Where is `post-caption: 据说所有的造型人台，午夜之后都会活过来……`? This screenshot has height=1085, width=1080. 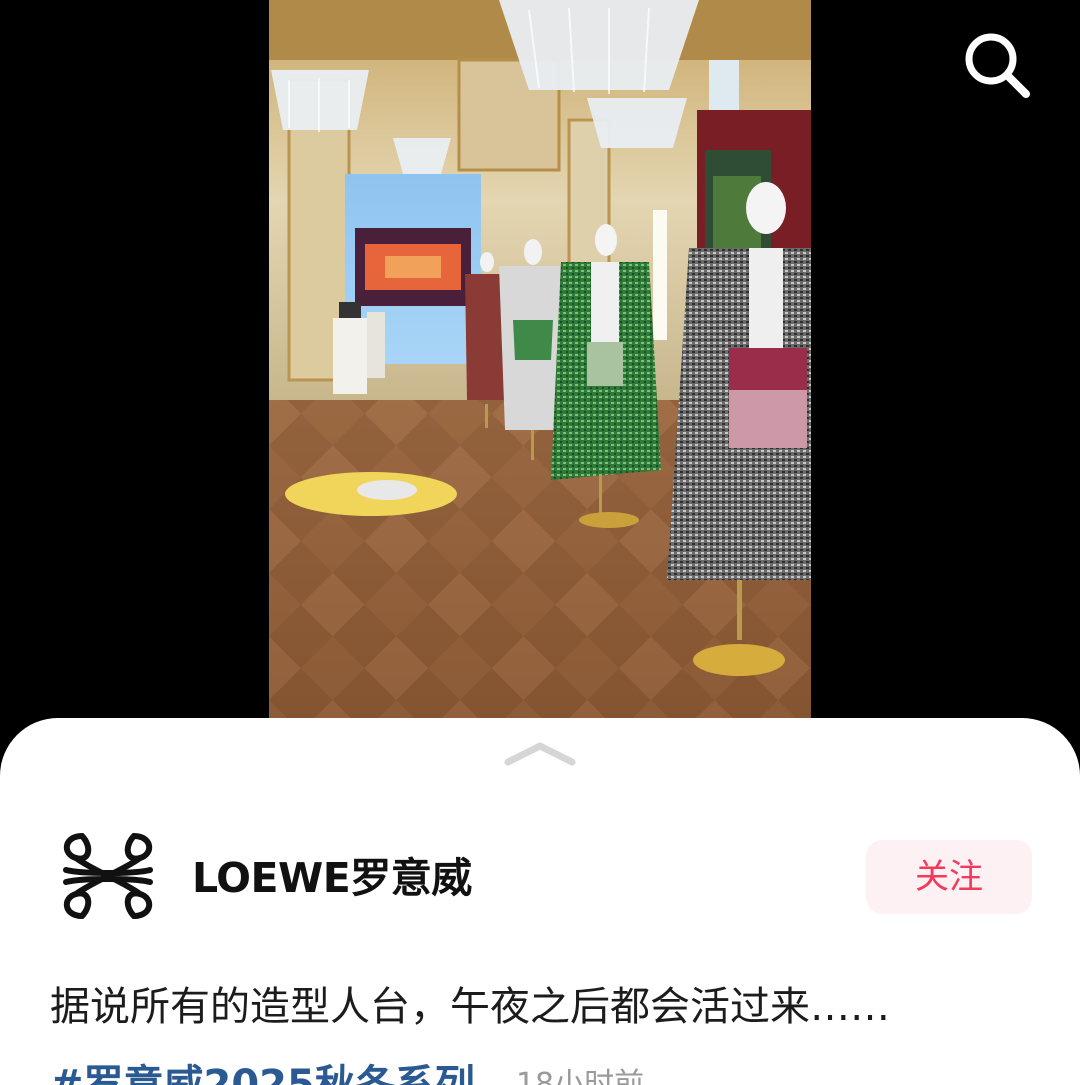
post-caption: 据说所有的造型人台，午夜之后都会活过来…… is located at coordinates (470, 1007).